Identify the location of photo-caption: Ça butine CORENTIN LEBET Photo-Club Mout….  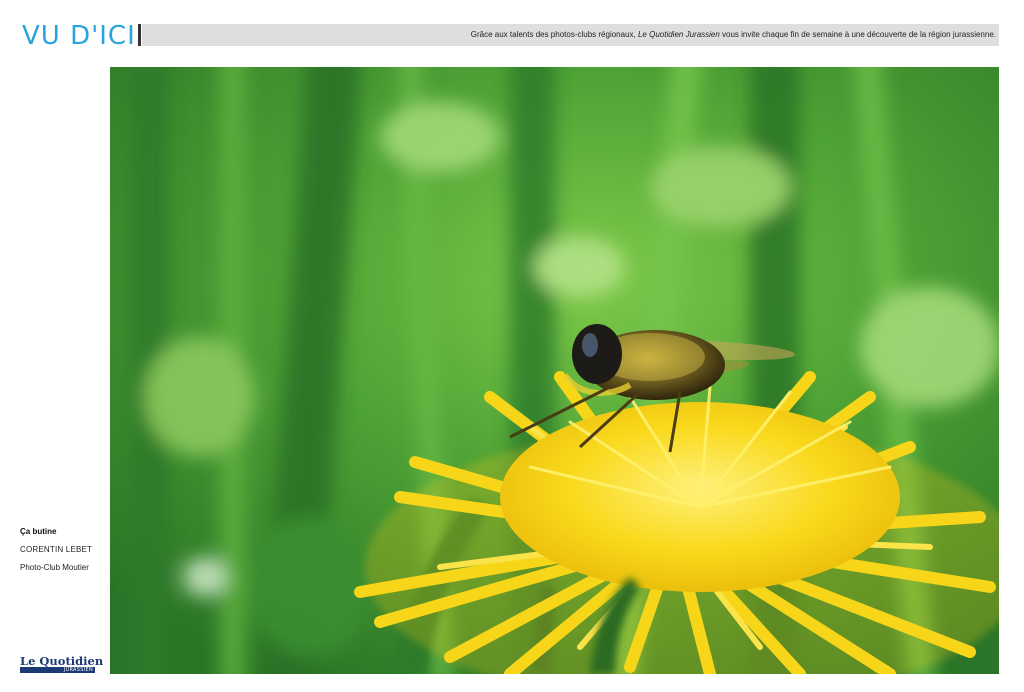
(62, 549).